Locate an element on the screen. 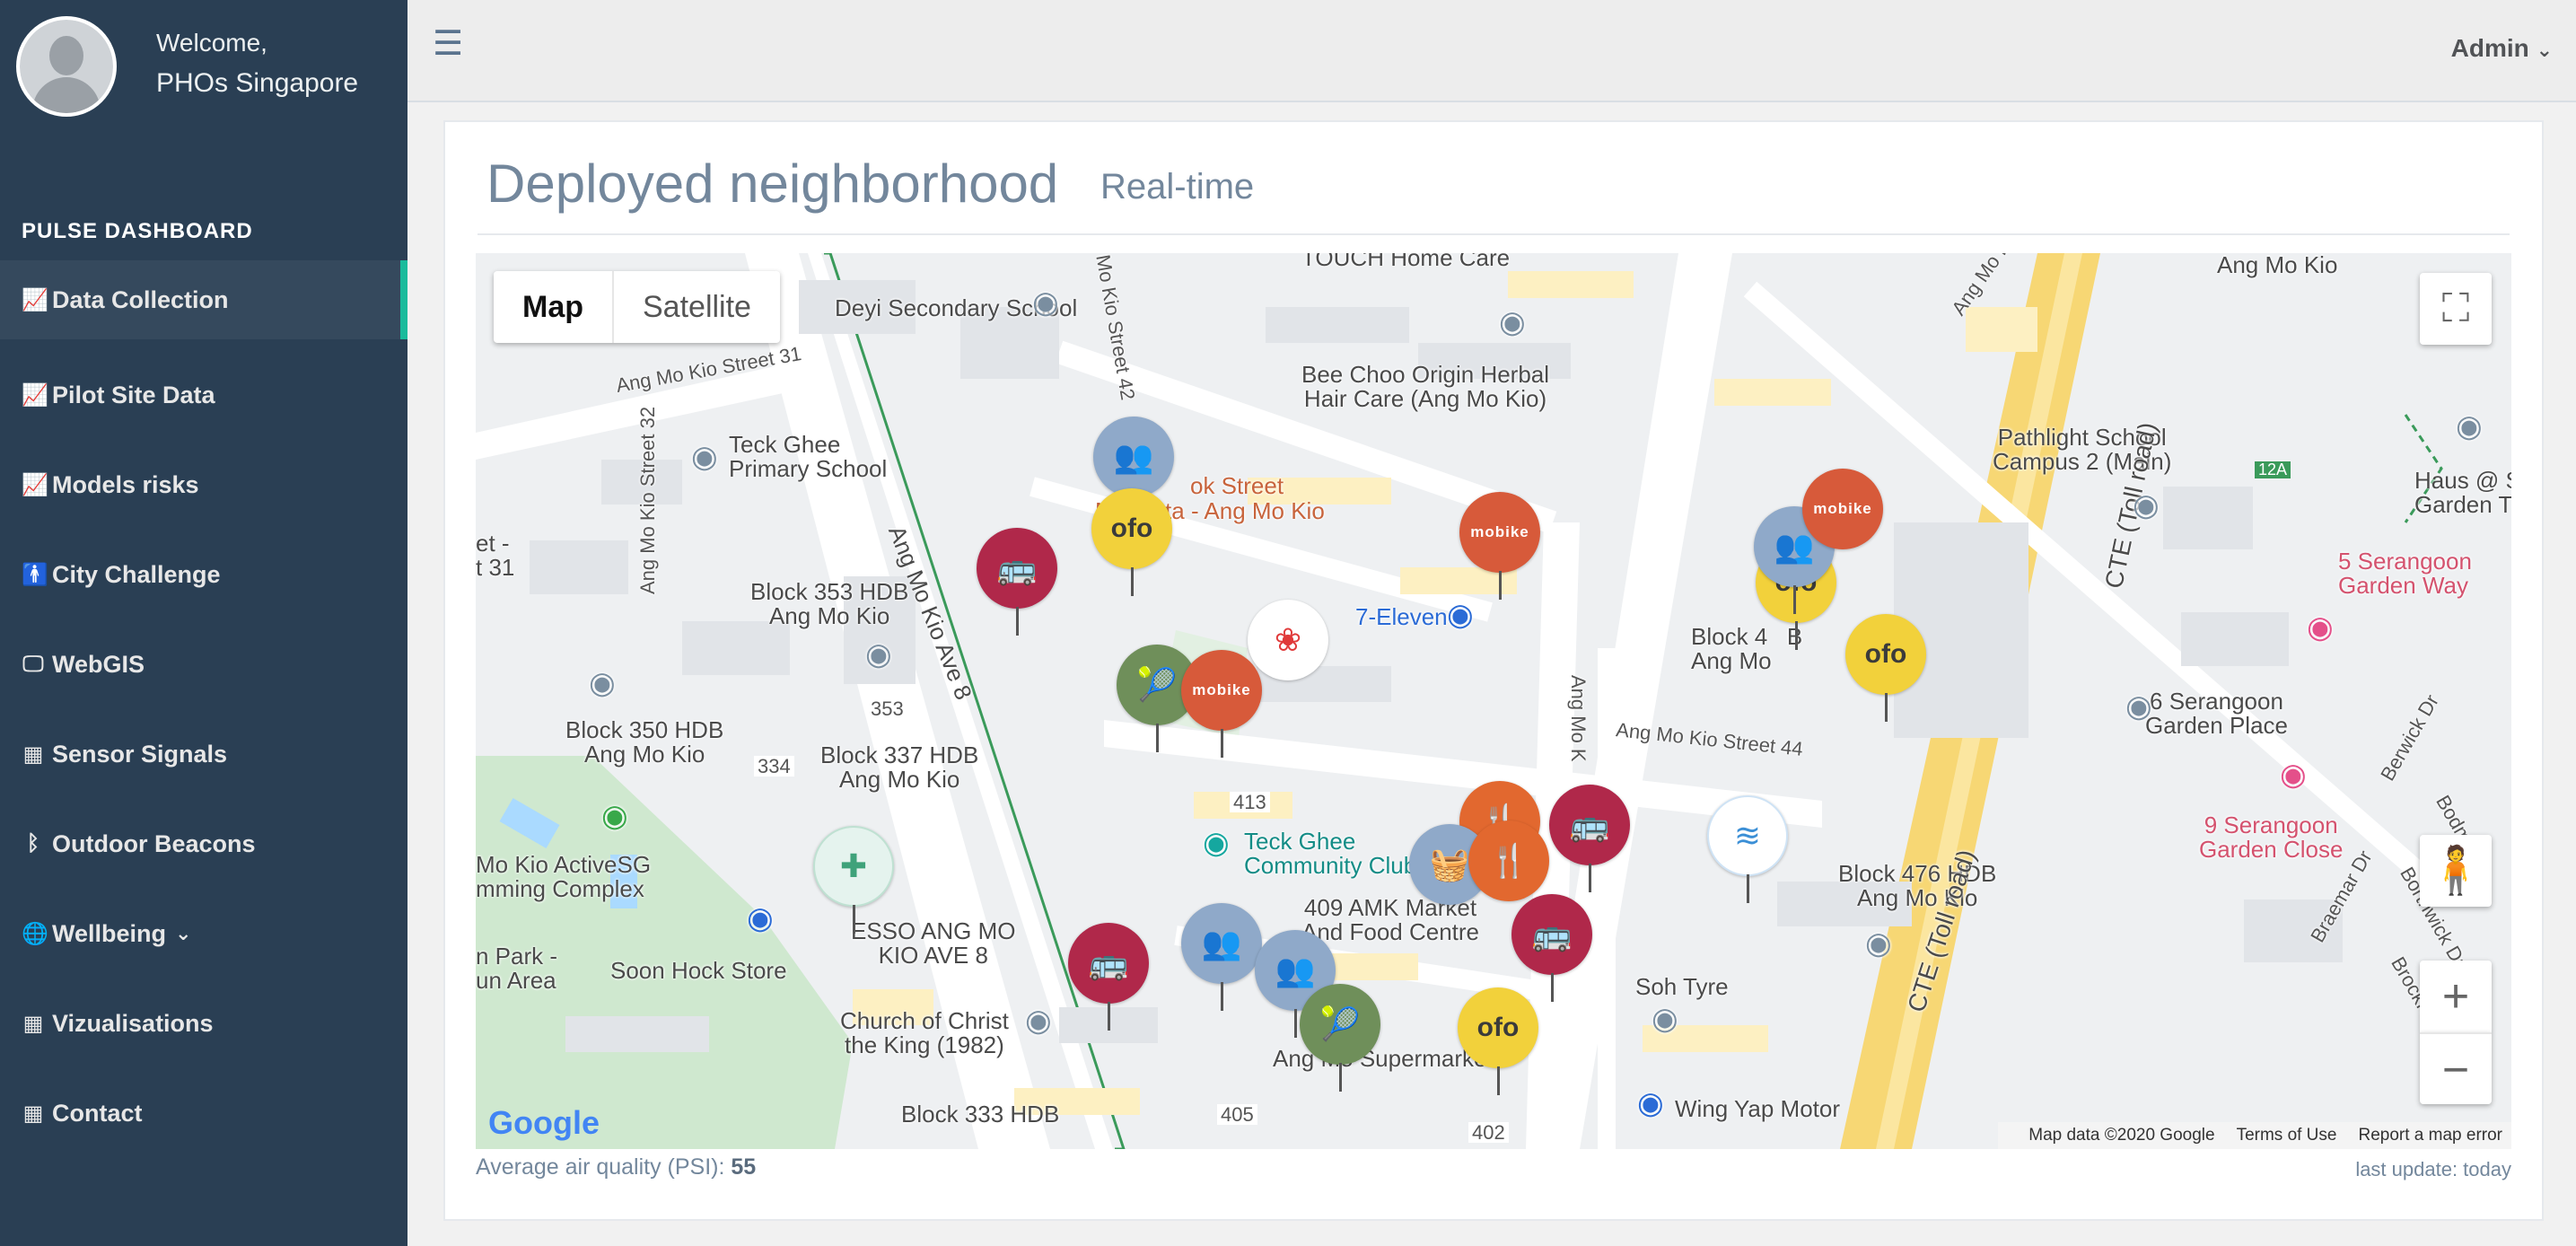  sidebar-item-models-risks: 📈 Models risks is located at coordinates (203, 485).